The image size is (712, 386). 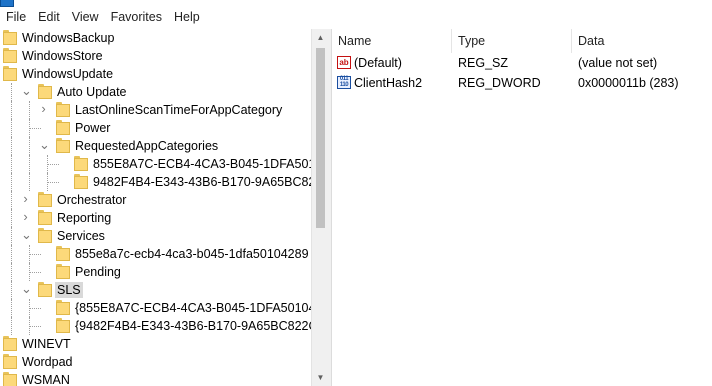 What do you see at coordinates (512, 41) in the screenshot?
I see `column-header-type: Type` at bounding box center [512, 41].